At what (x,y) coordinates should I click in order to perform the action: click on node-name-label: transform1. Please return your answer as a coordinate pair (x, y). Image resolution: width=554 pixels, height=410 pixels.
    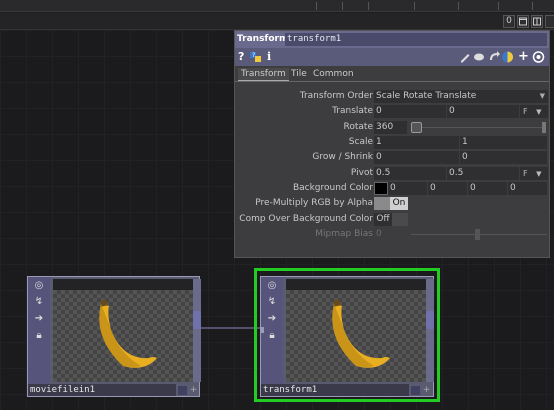
    Looking at the image, I should click on (335, 390).